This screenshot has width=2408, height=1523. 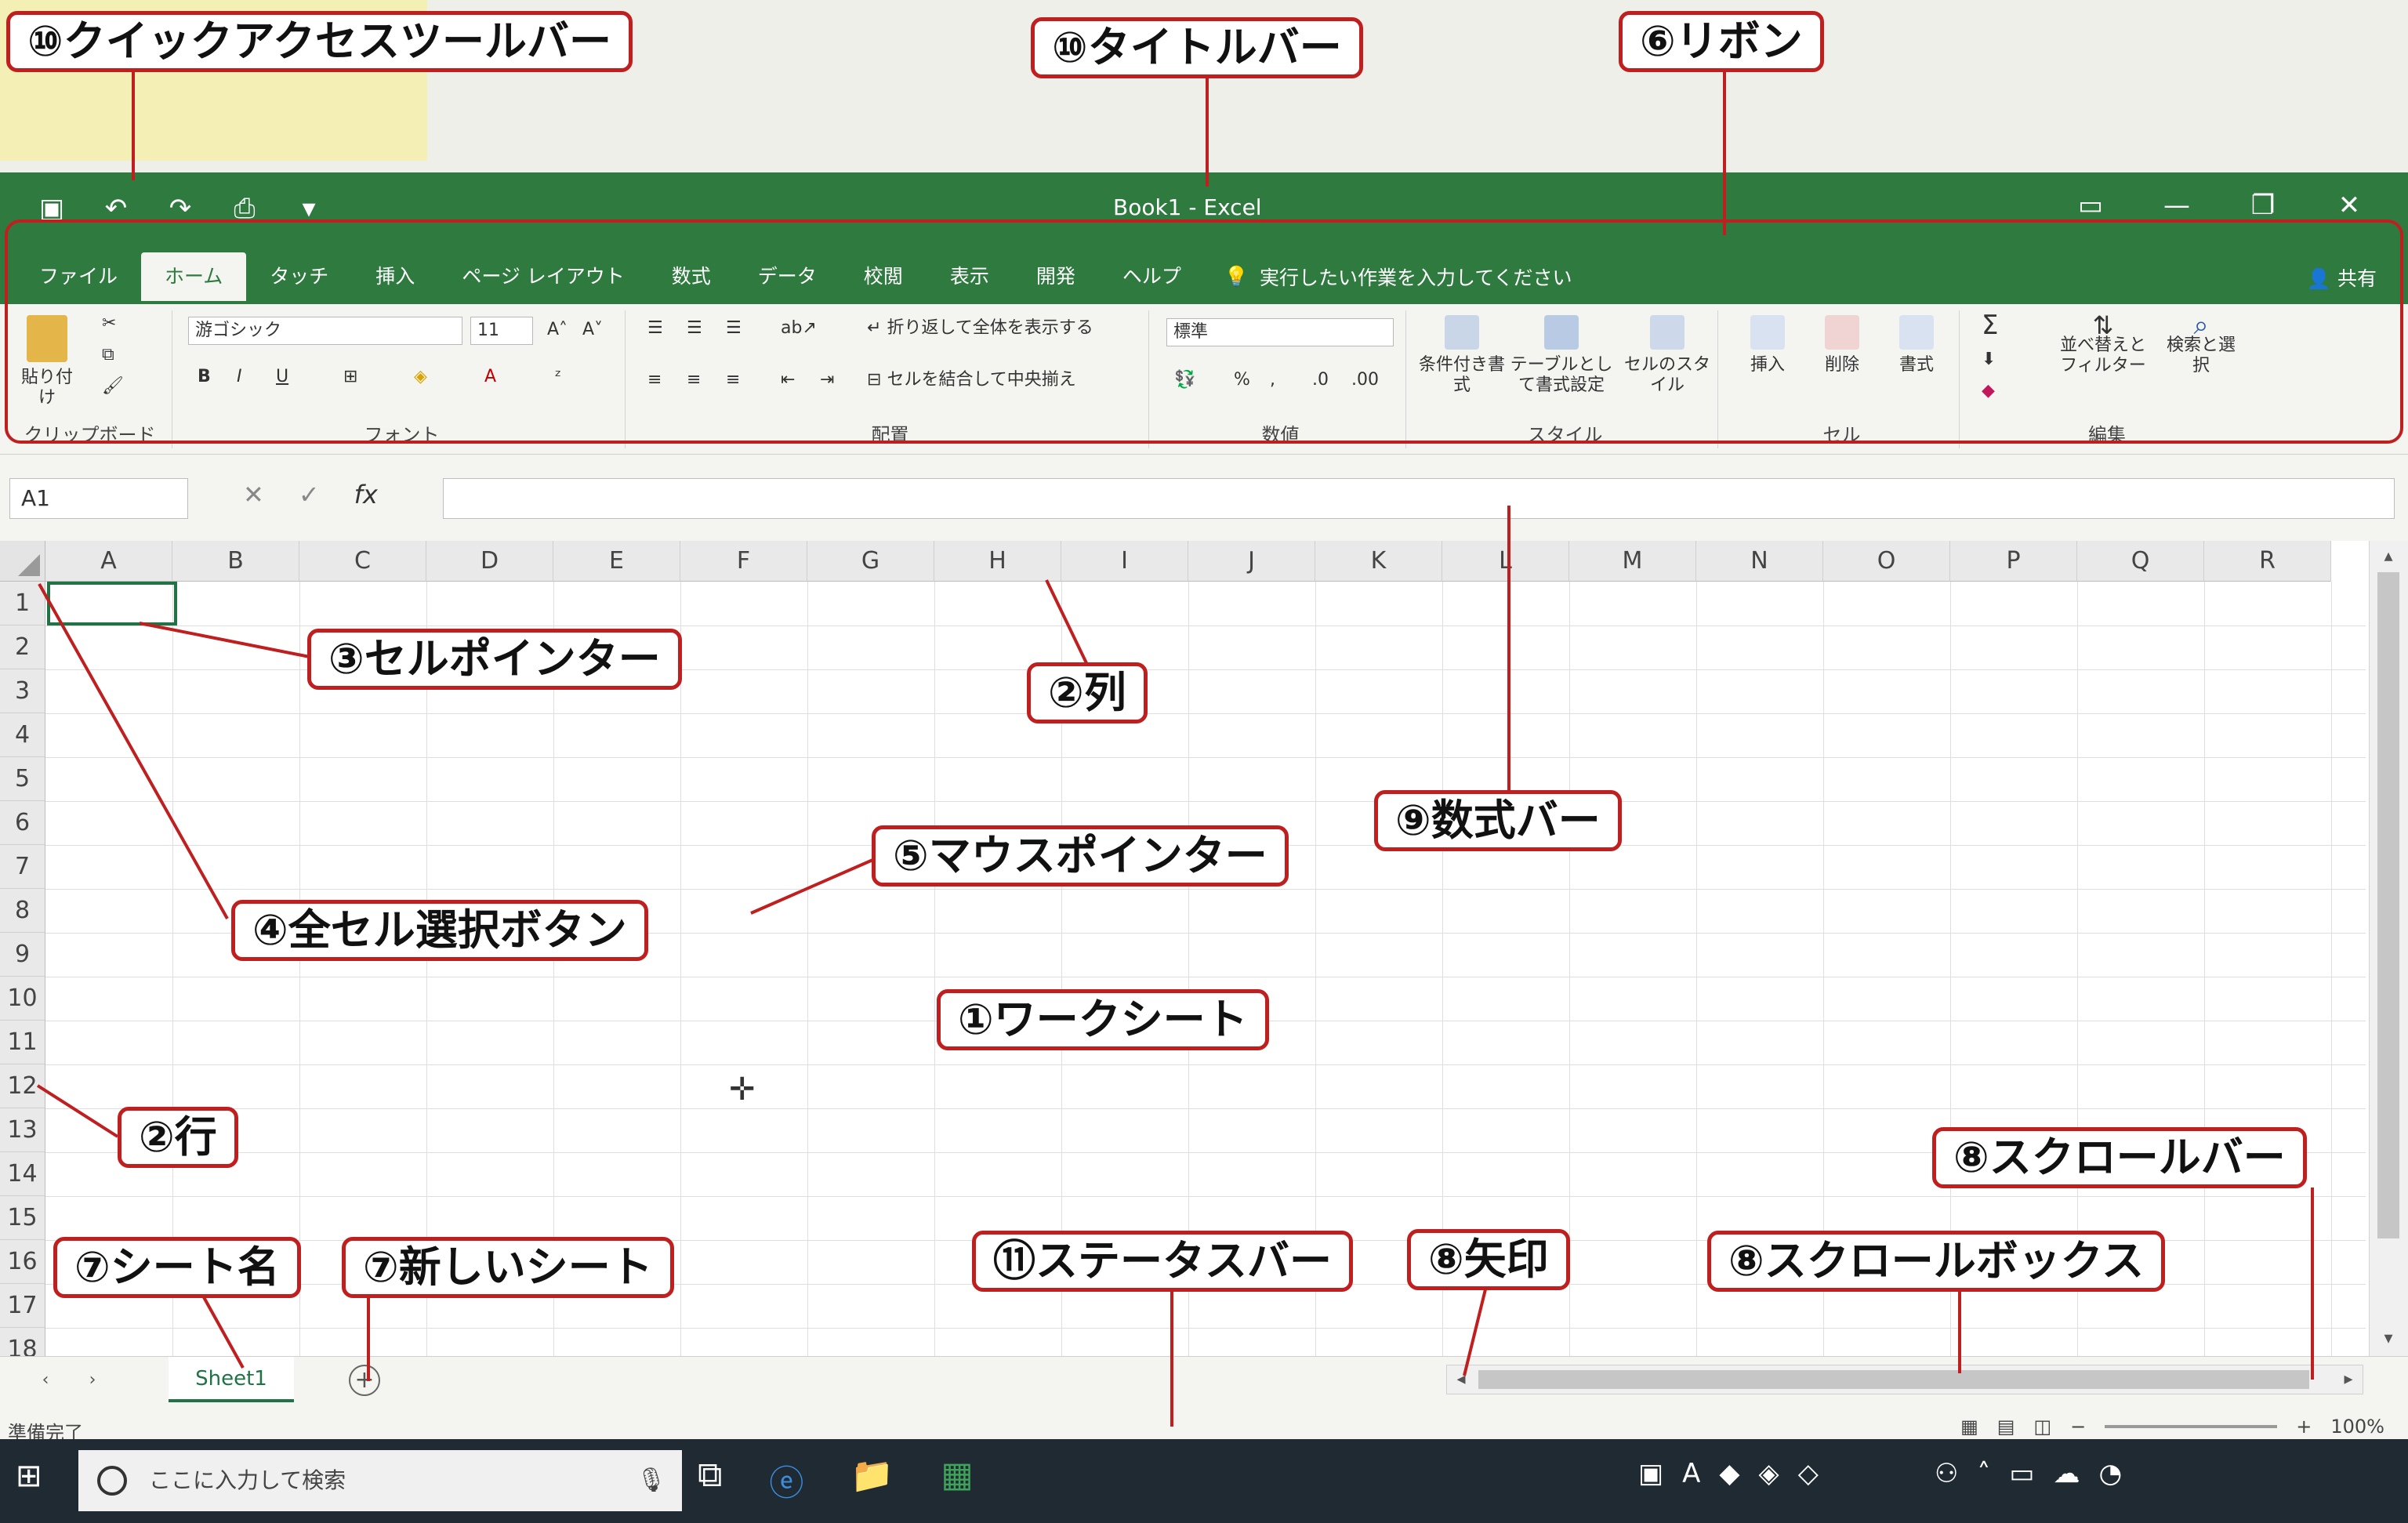 What do you see at coordinates (2348, 1379) in the screenshot?
I see `scroll-right-icon: ▸` at bounding box center [2348, 1379].